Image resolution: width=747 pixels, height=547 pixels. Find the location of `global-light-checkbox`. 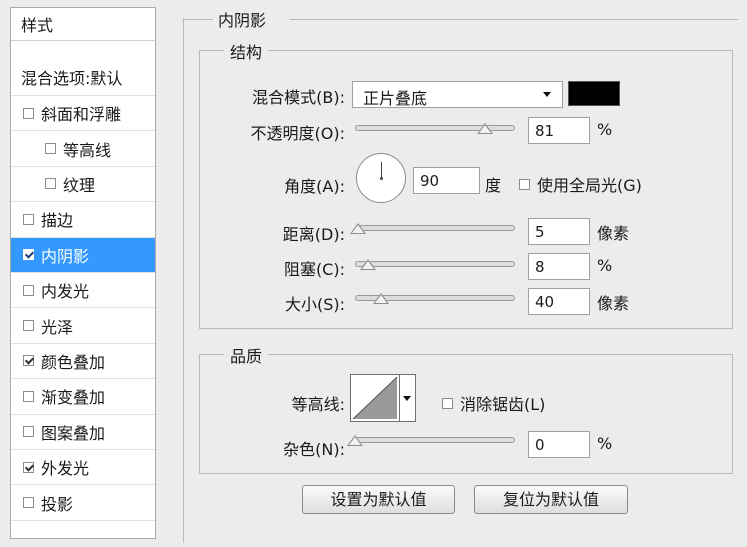

global-light-checkbox is located at coordinates (524, 184).